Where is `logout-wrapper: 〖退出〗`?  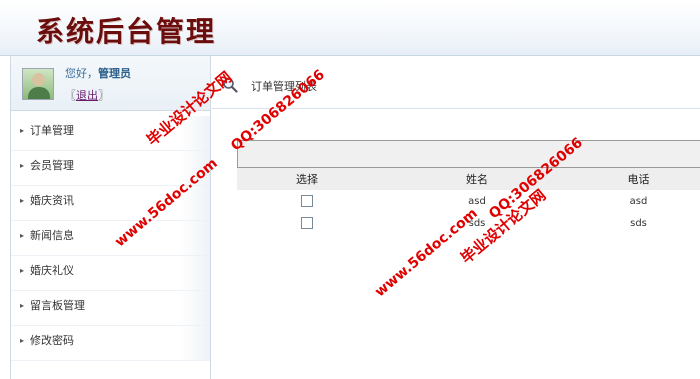
logout-wrapper: 〖退出〗 is located at coordinates (87, 95).